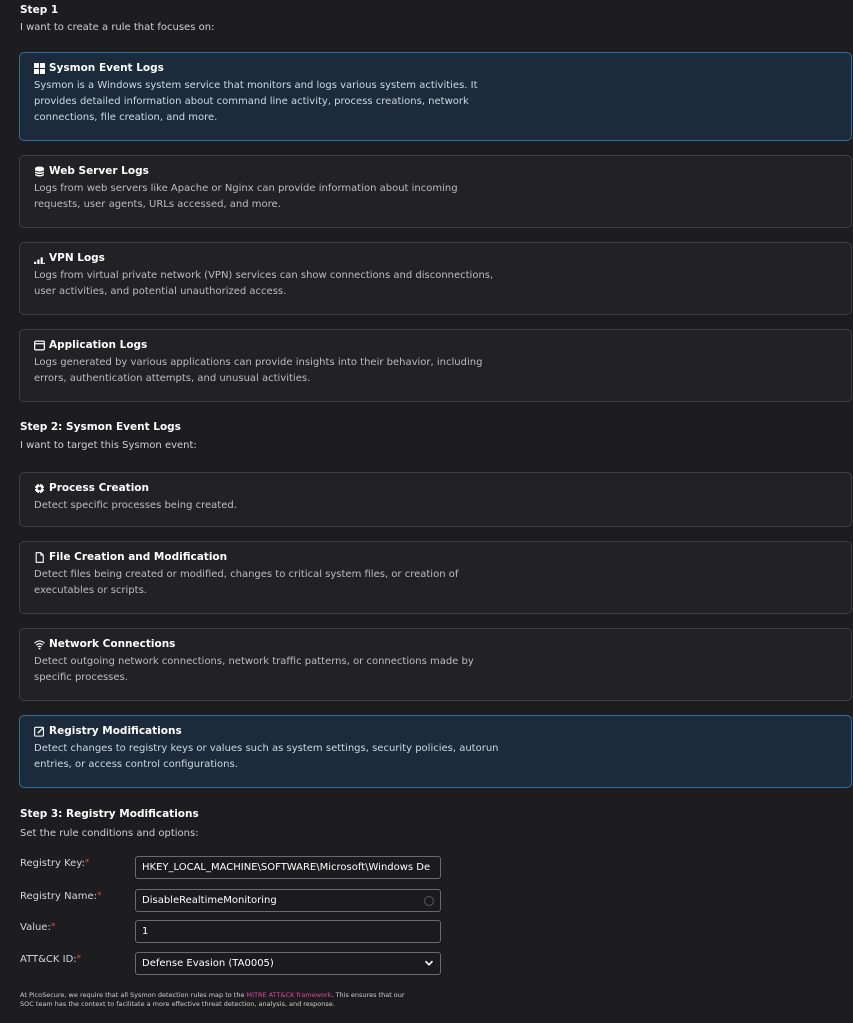 Image resolution: width=853 pixels, height=1023 pixels. Describe the element at coordinates (39, 731) in the screenshot. I see `edit-icon` at that location.